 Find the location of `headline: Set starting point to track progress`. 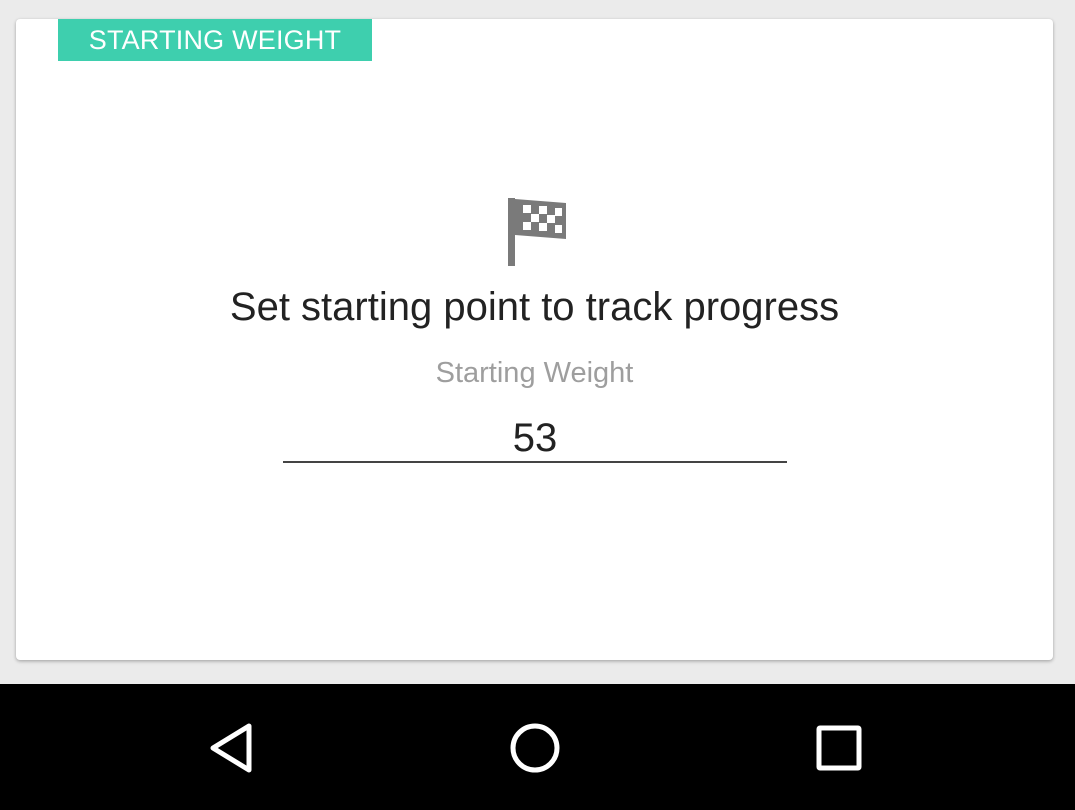

headline: Set starting point to track progress is located at coordinates (534, 307).